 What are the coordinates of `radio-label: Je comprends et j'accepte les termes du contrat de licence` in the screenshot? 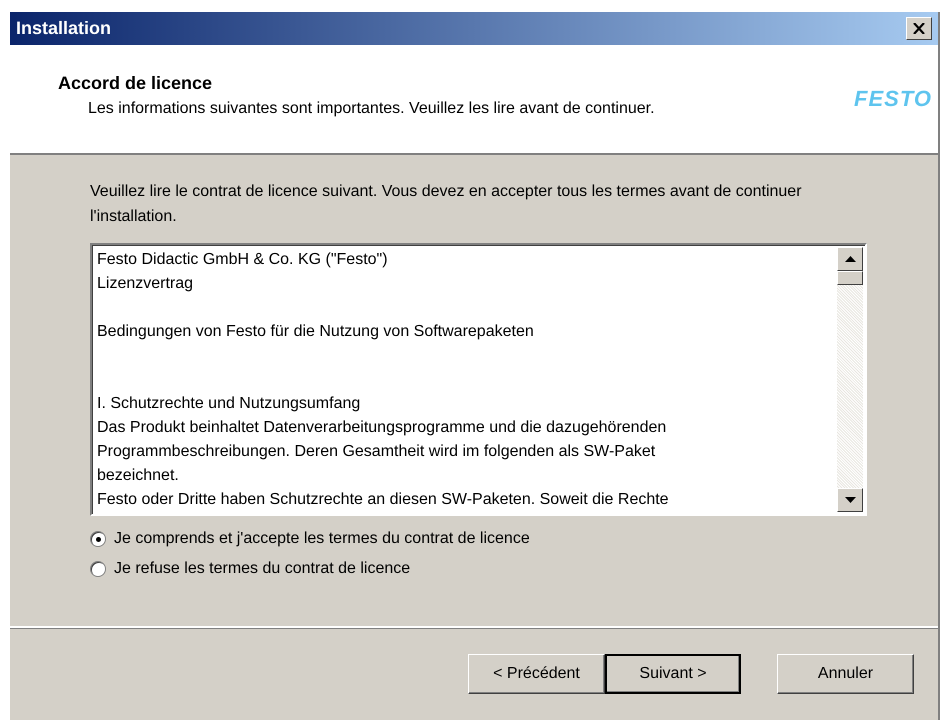 It's located at (322, 539).